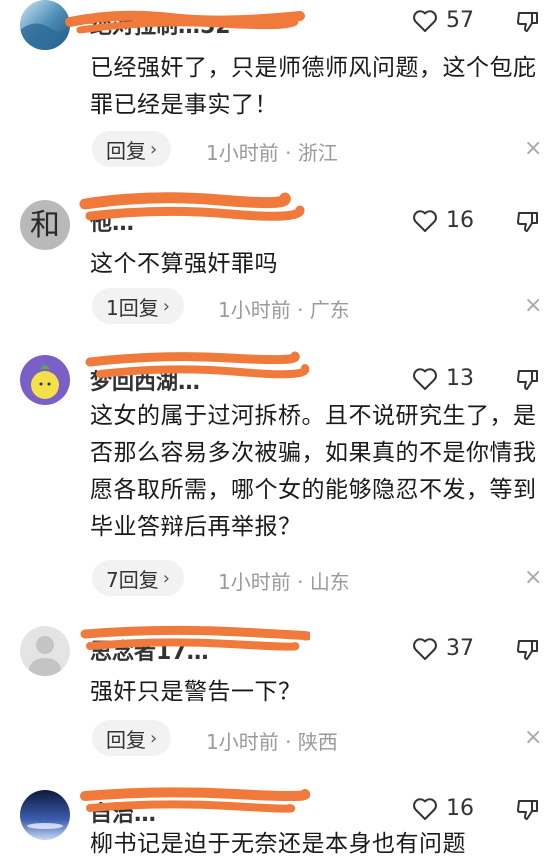 The width and height of the screenshot is (554, 865). Describe the element at coordinates (278, 844) in the screenshot. I see `comment-text: 柳书记是迫于无奈还是本身也有问题` at that location.